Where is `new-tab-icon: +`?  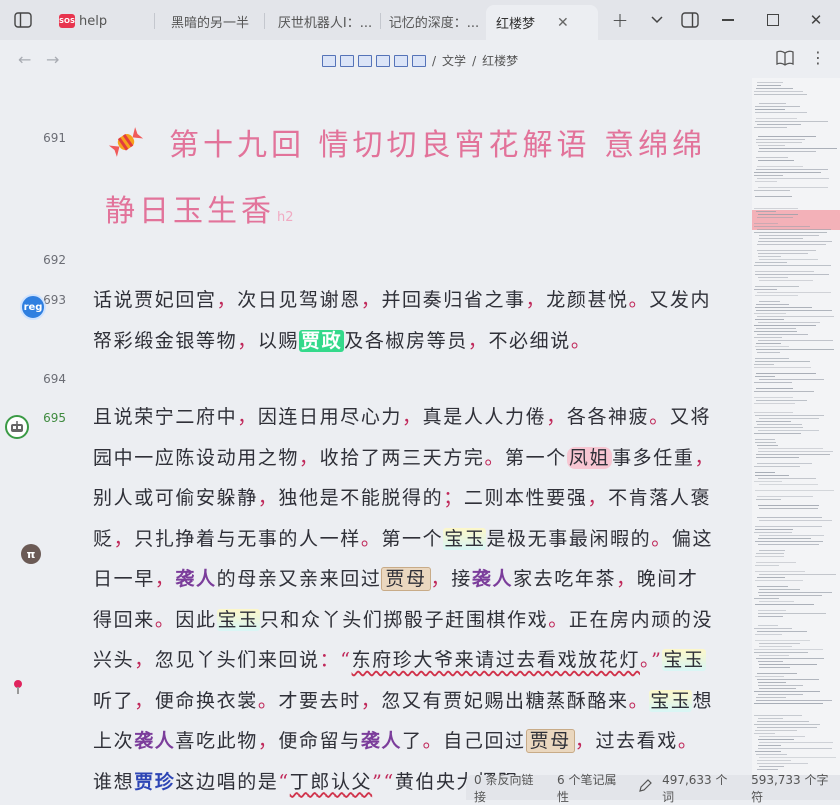 new-tab-icon: + is located at coordinates (620, 20).